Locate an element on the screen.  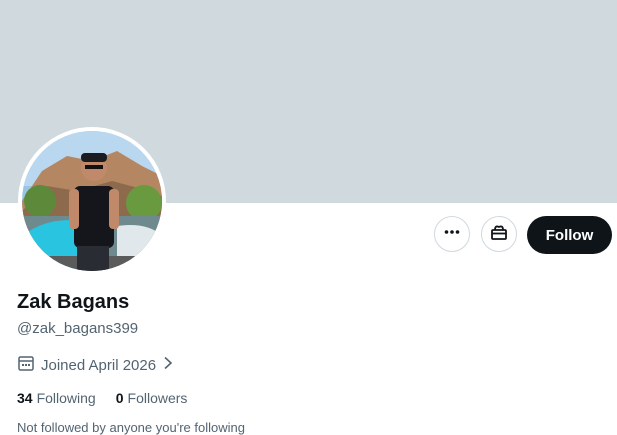
followers-count: 0 is located at coordinates (119, 398).